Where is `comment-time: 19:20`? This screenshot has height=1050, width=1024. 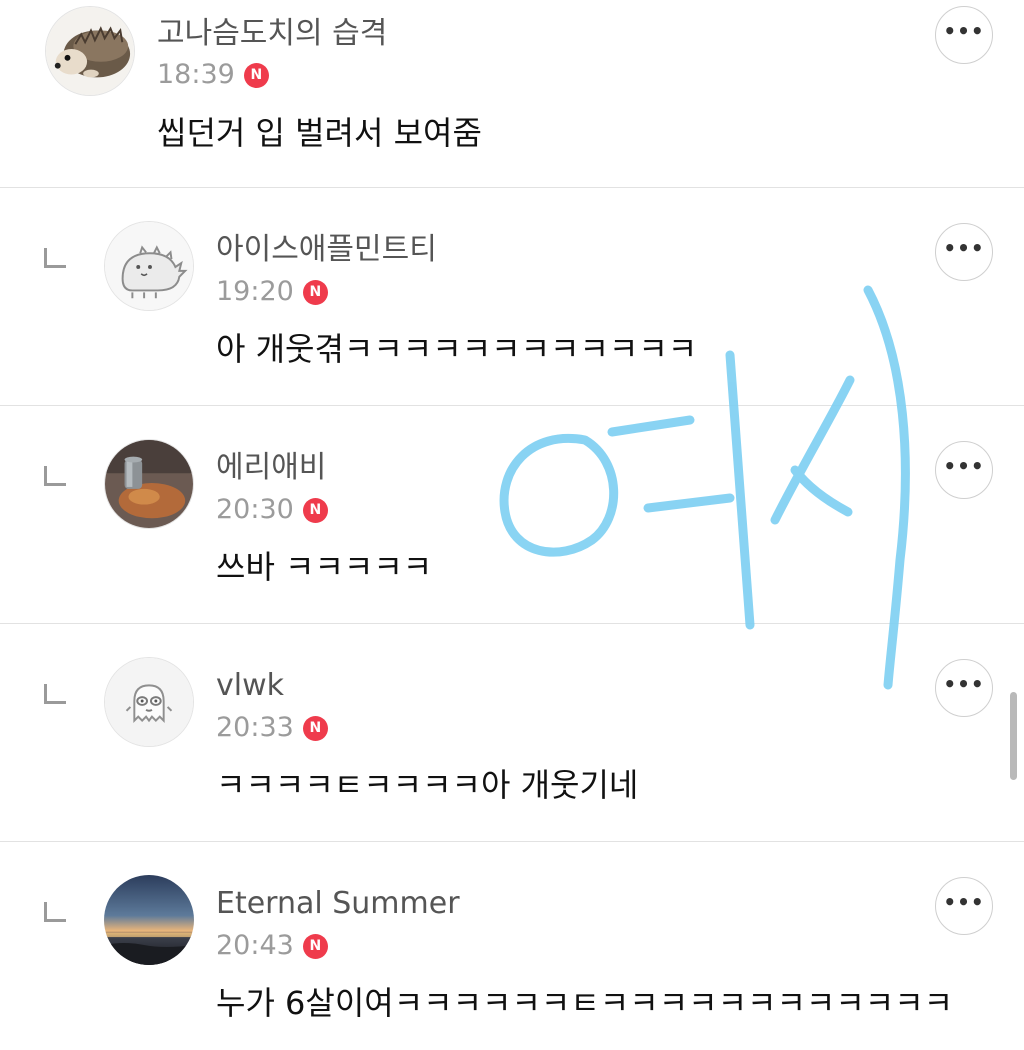
comment-time: 19:20 is located at coordinates (255, 291).